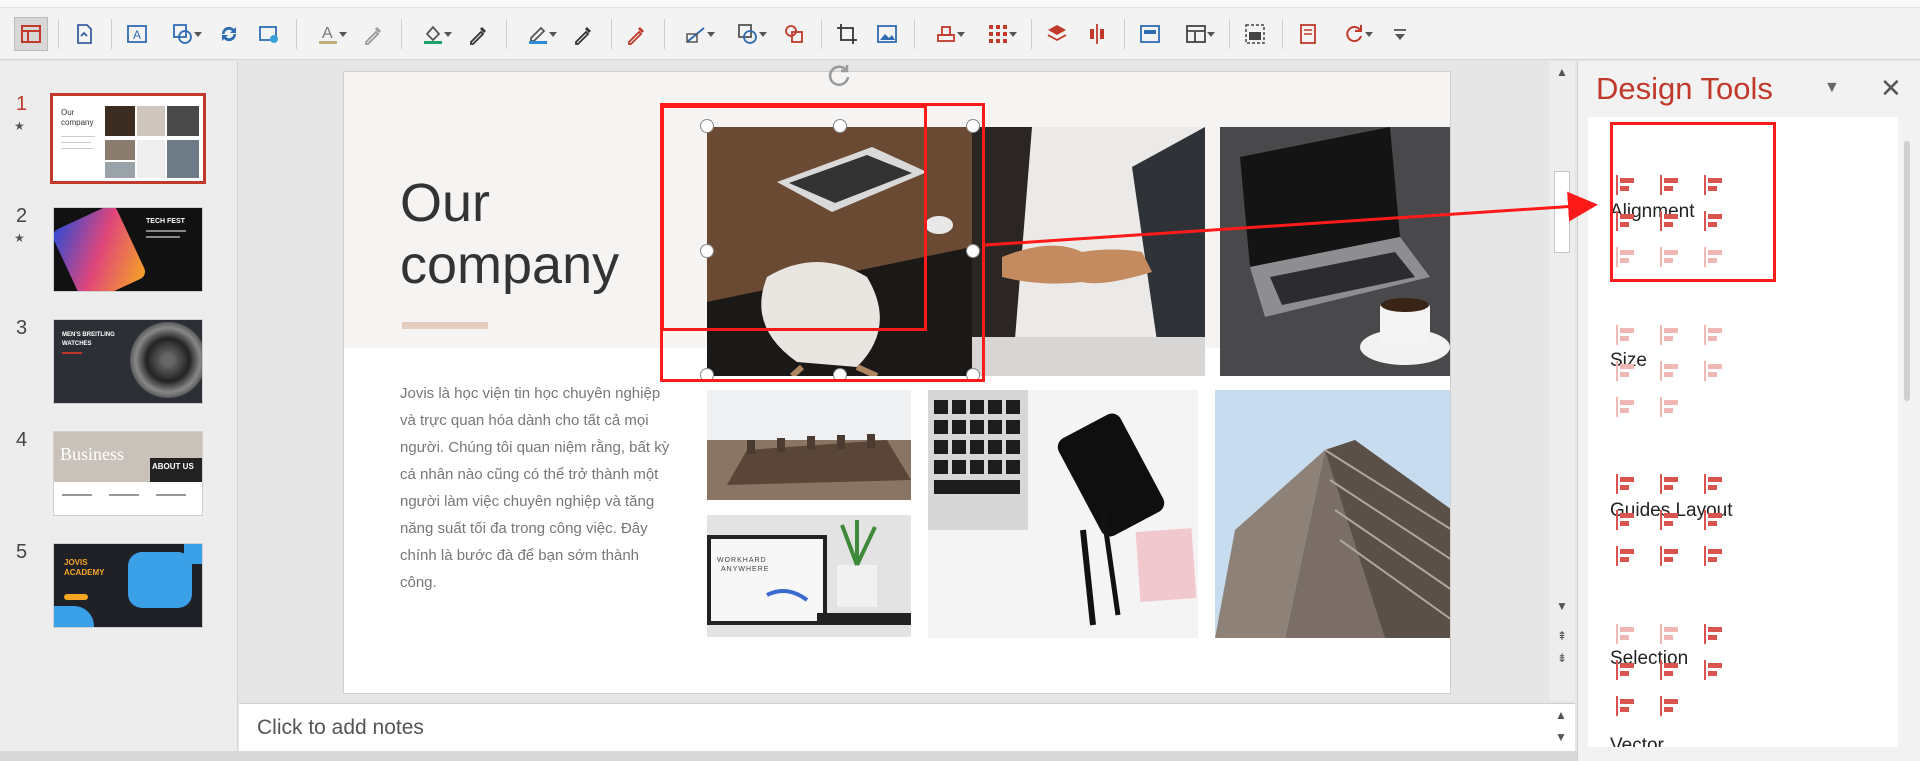 The height and width of the screenshot is (761, 1920). I want to click on screenshot-icon, so click(1255, 34).